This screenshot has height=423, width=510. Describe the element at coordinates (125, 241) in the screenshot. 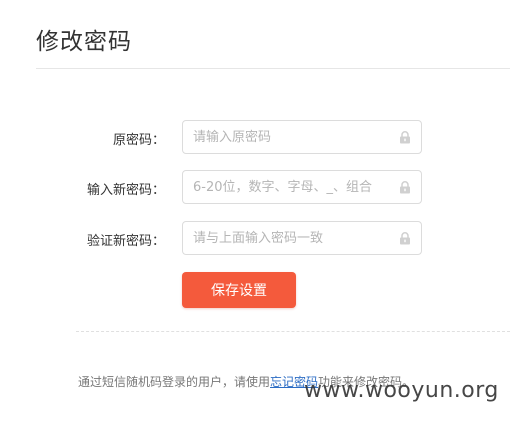

I see `confirm-password-label: 验证新密码：` at that location.